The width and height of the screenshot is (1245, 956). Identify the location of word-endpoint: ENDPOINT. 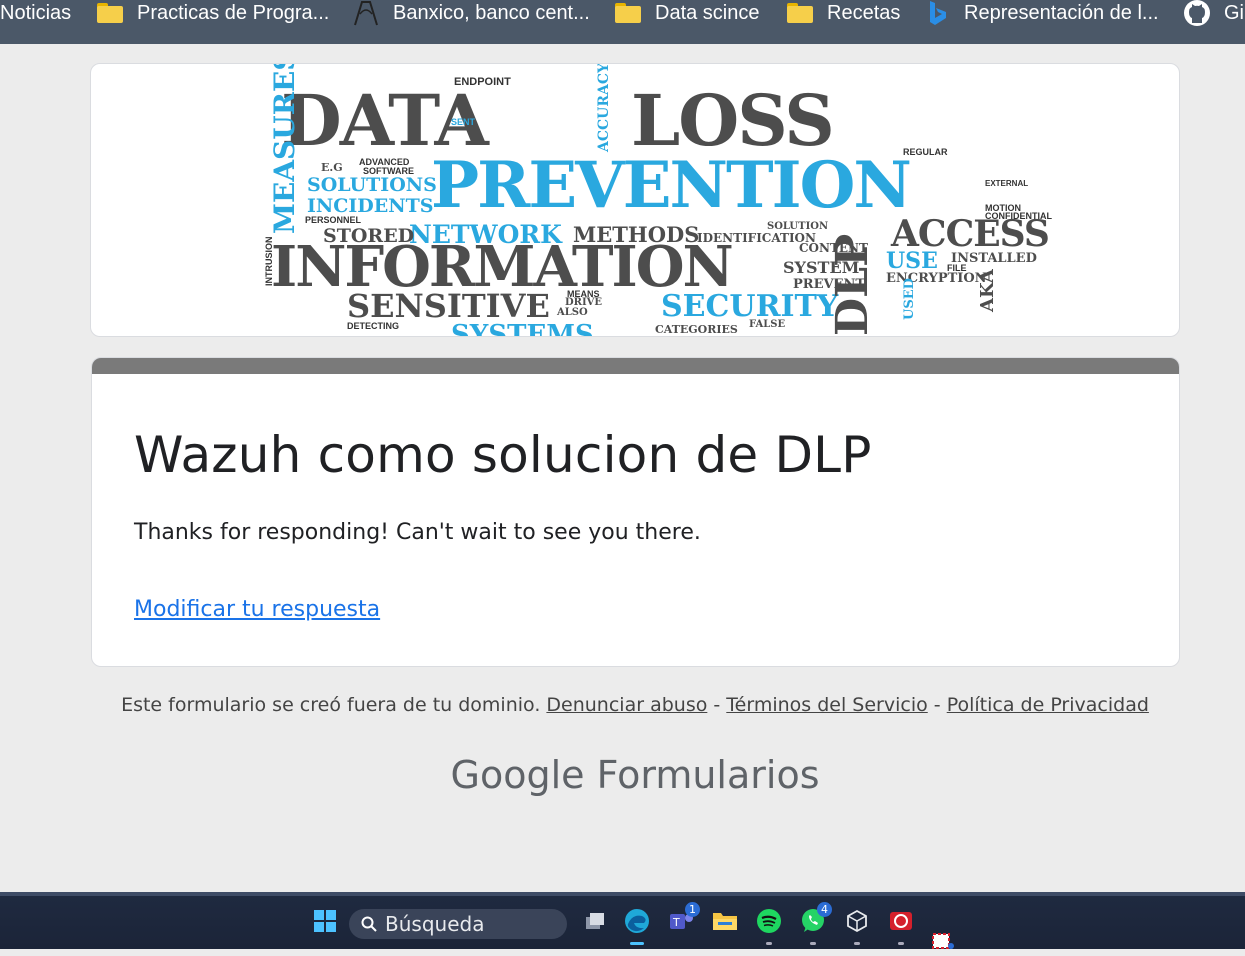
(482, 82).